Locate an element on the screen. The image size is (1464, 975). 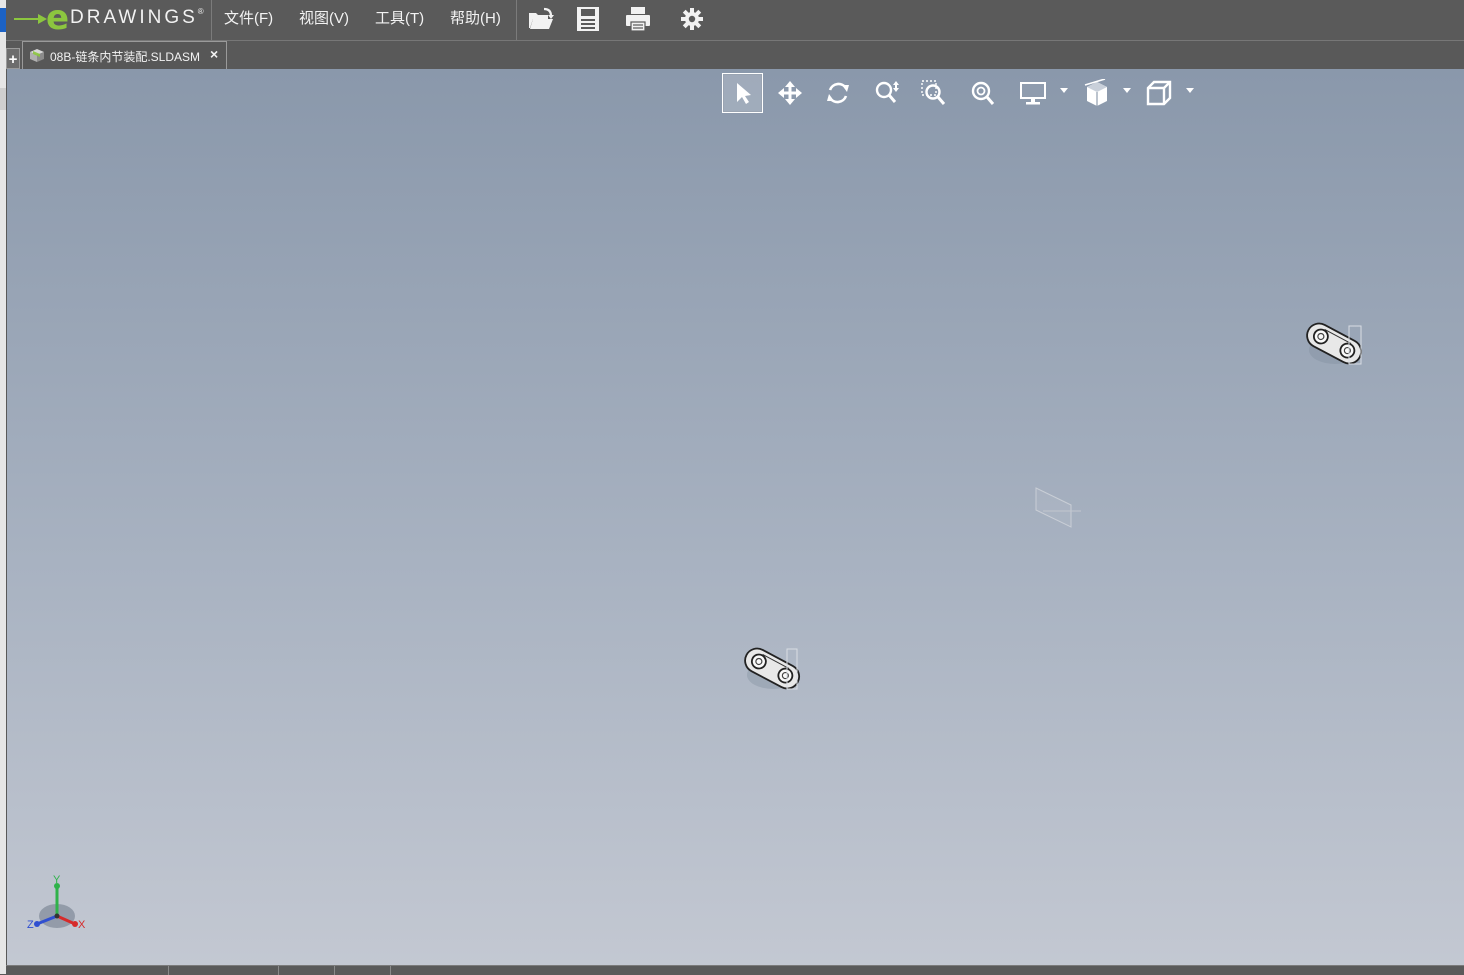
section-view-button is located at coordinates (1097, 93).